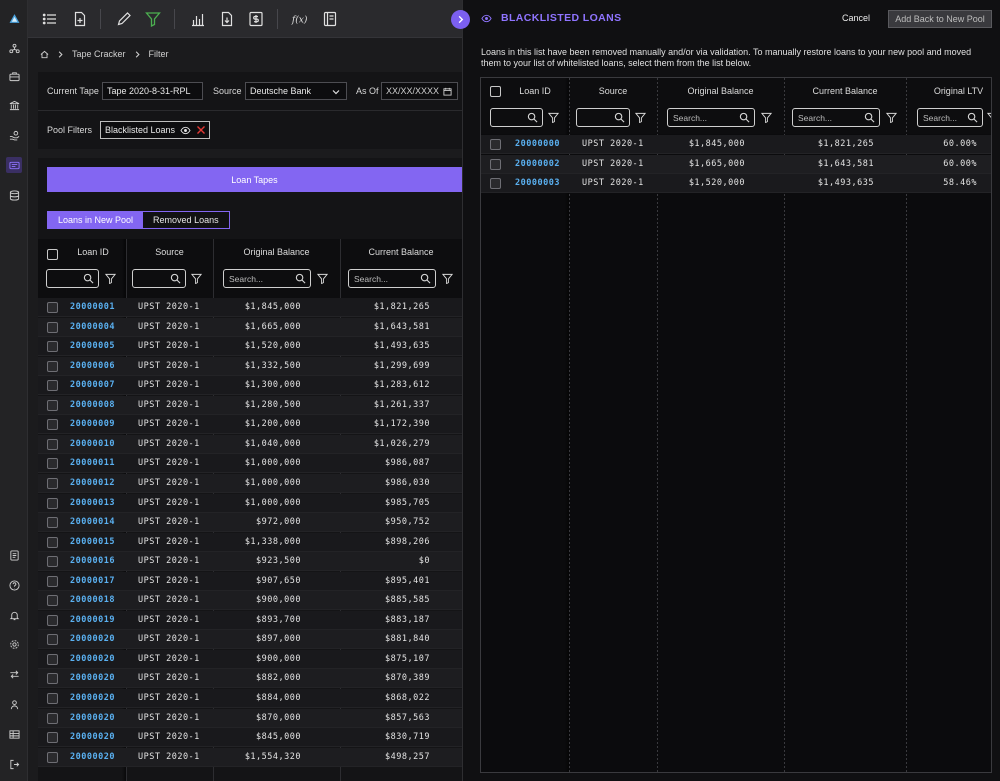 The width and height of the screenshot is (1000, 781). Describe the element at coordinates (948, 91) in the screenshot. I see `column-header-original-ltv: Original LTV` at that location.